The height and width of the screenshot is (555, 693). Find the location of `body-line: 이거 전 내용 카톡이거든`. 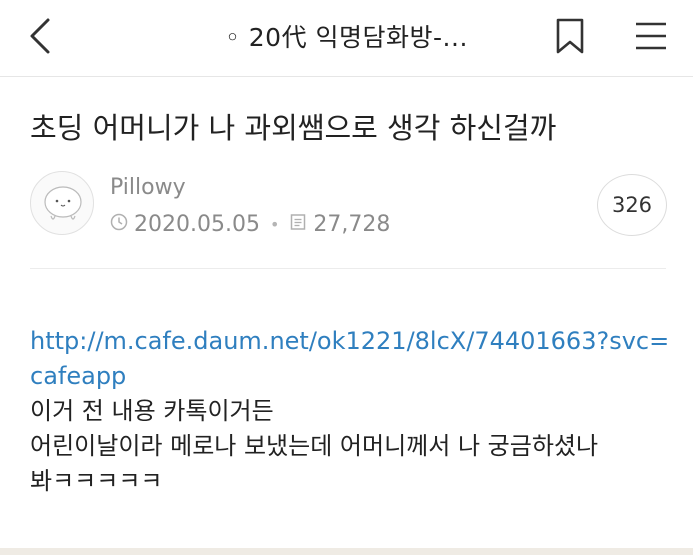

body-line: 이거 전 내용 카톡이거든 is located at coordinates (152, 411).